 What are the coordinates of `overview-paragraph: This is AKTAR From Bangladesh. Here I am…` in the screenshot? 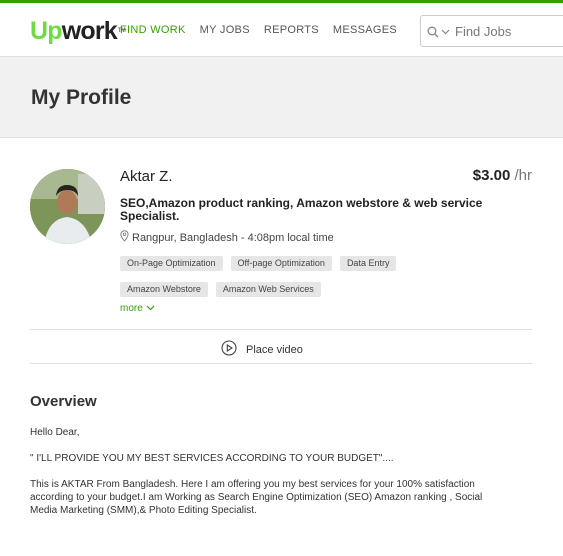 It's located at (256, 497).